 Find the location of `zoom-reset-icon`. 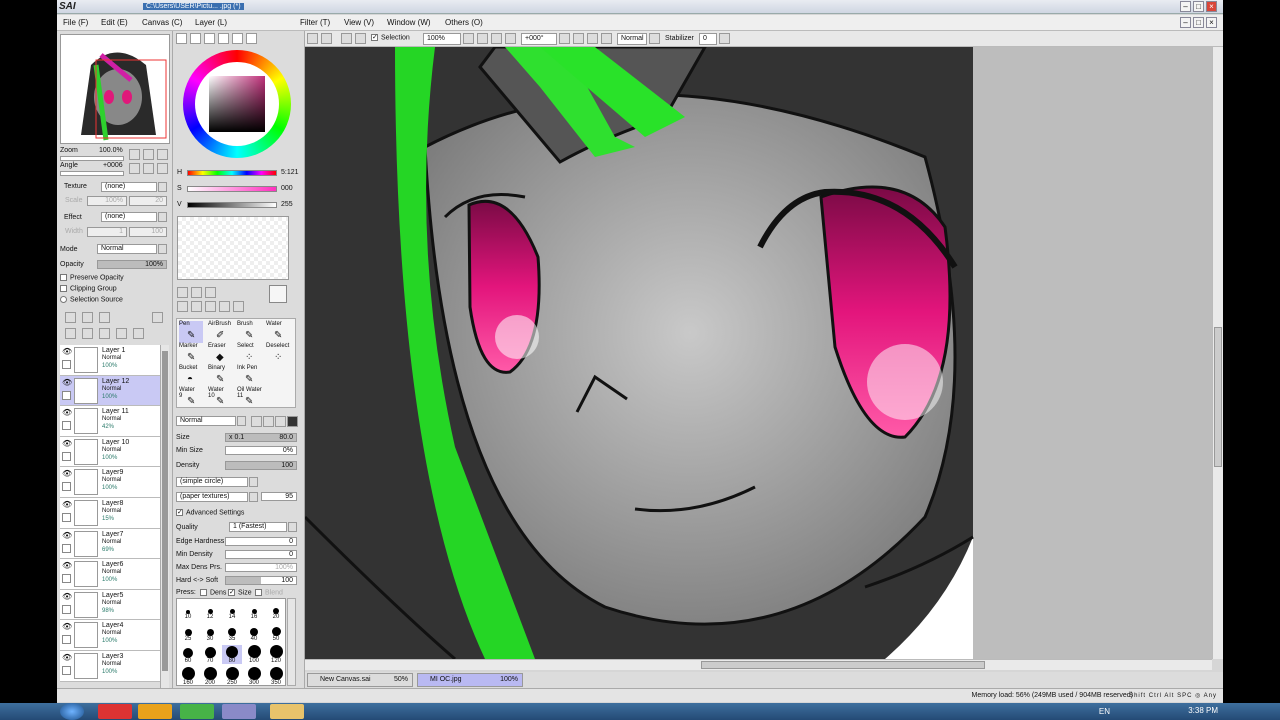

zoom-reset-icon is located at coordinates (510, 38).